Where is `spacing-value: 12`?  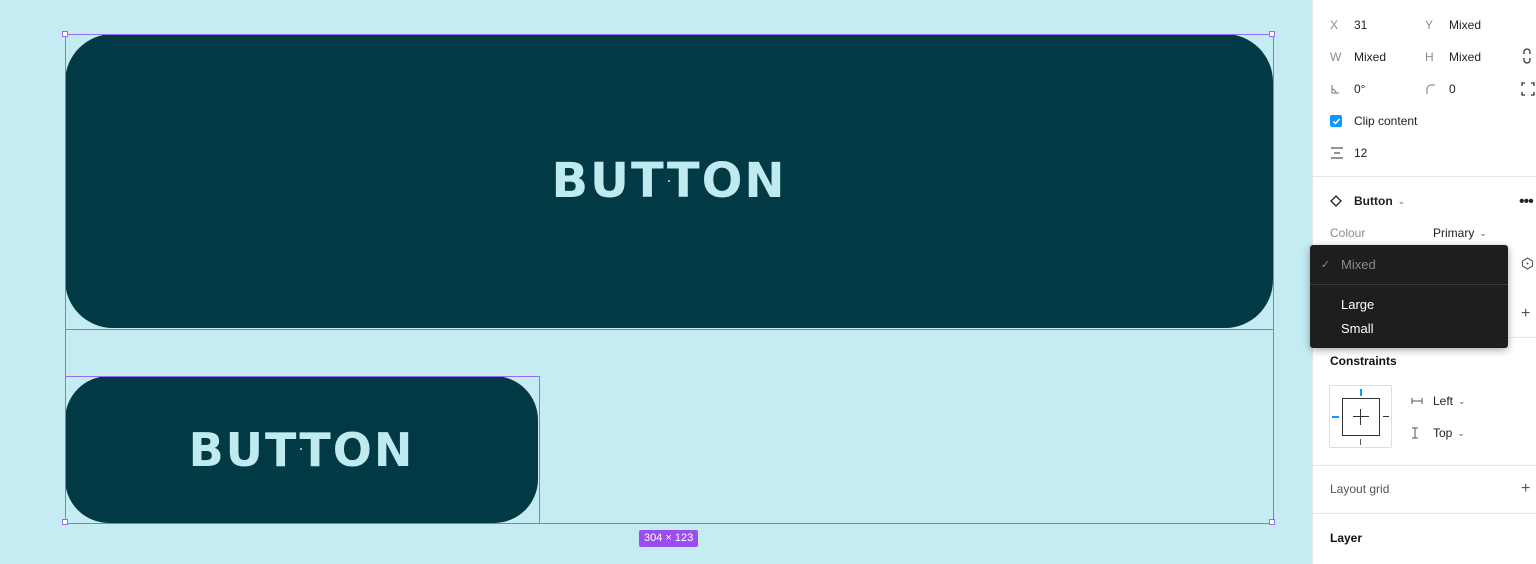 spacing-value: 12 is located at coordinates (1360, 153).